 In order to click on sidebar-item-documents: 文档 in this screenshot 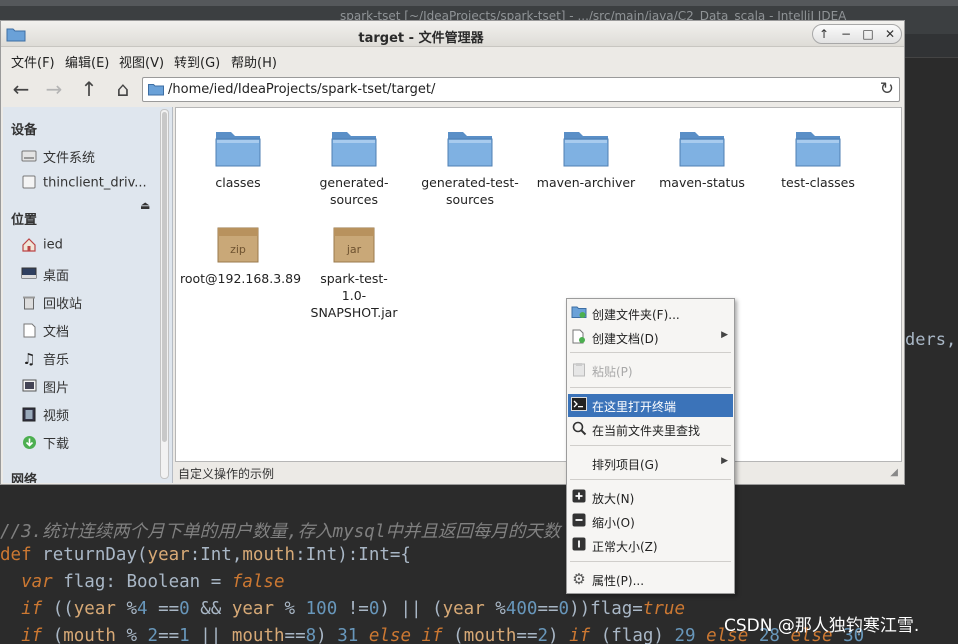, I will do `click(90, 332)`.